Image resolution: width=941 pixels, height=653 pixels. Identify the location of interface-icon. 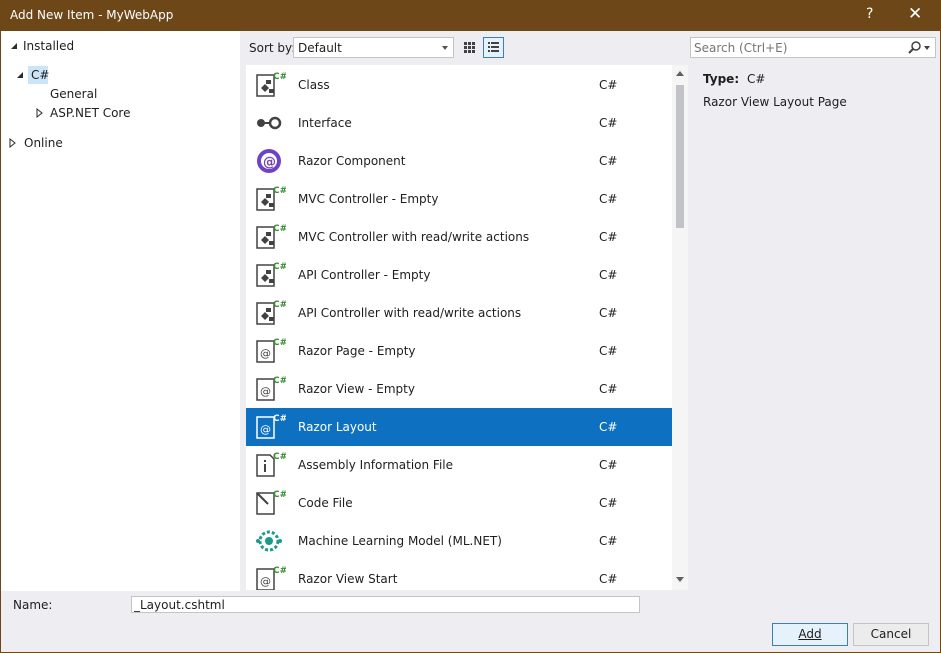
(269, 123).